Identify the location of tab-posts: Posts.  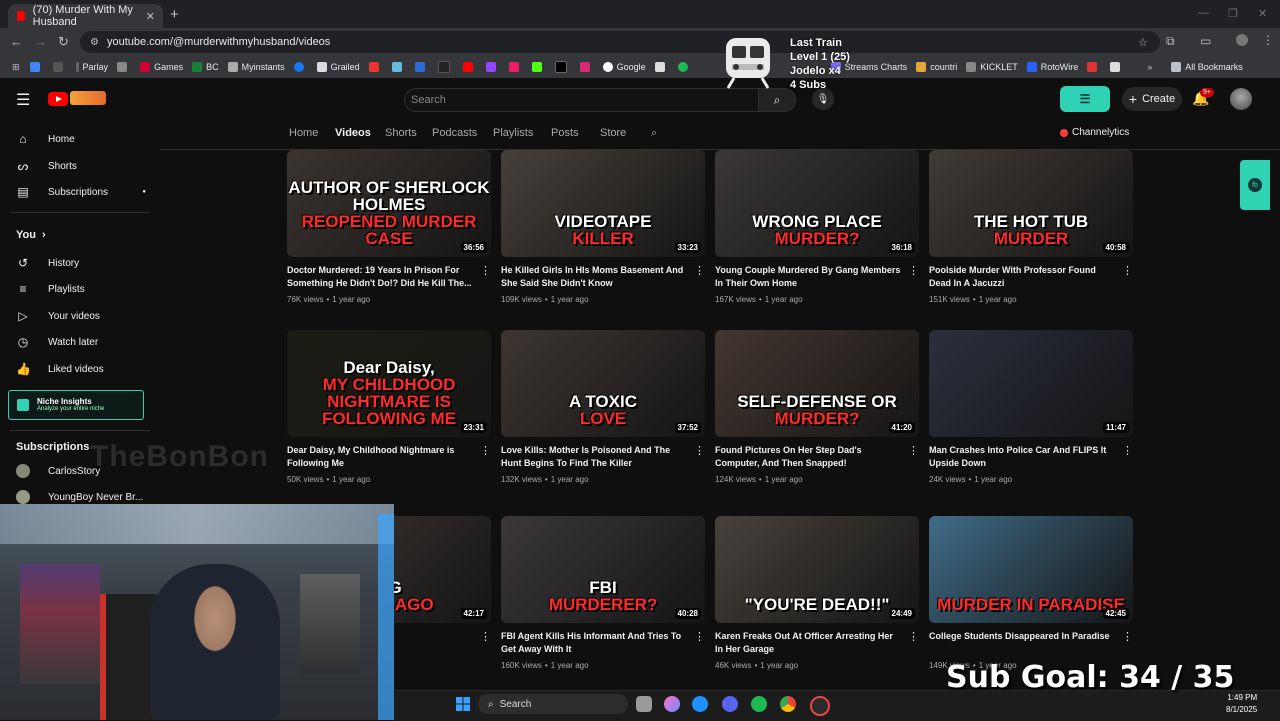
(565, 133).